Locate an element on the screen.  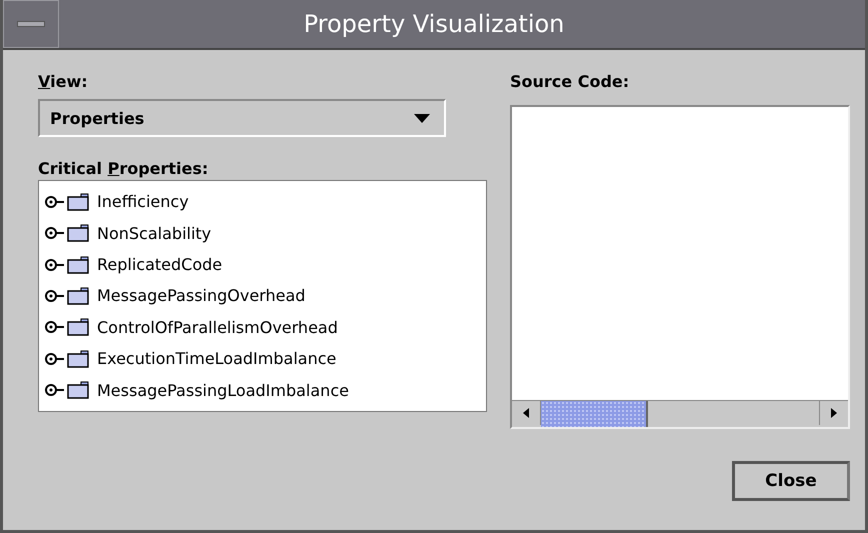
source-code-label: Source Code: is located at coordinates (570, 81).